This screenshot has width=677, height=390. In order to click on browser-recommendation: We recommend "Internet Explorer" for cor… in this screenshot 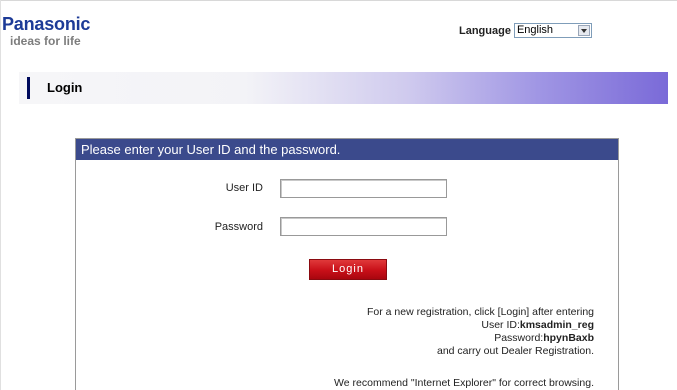, I will do `click(464, 383)`.